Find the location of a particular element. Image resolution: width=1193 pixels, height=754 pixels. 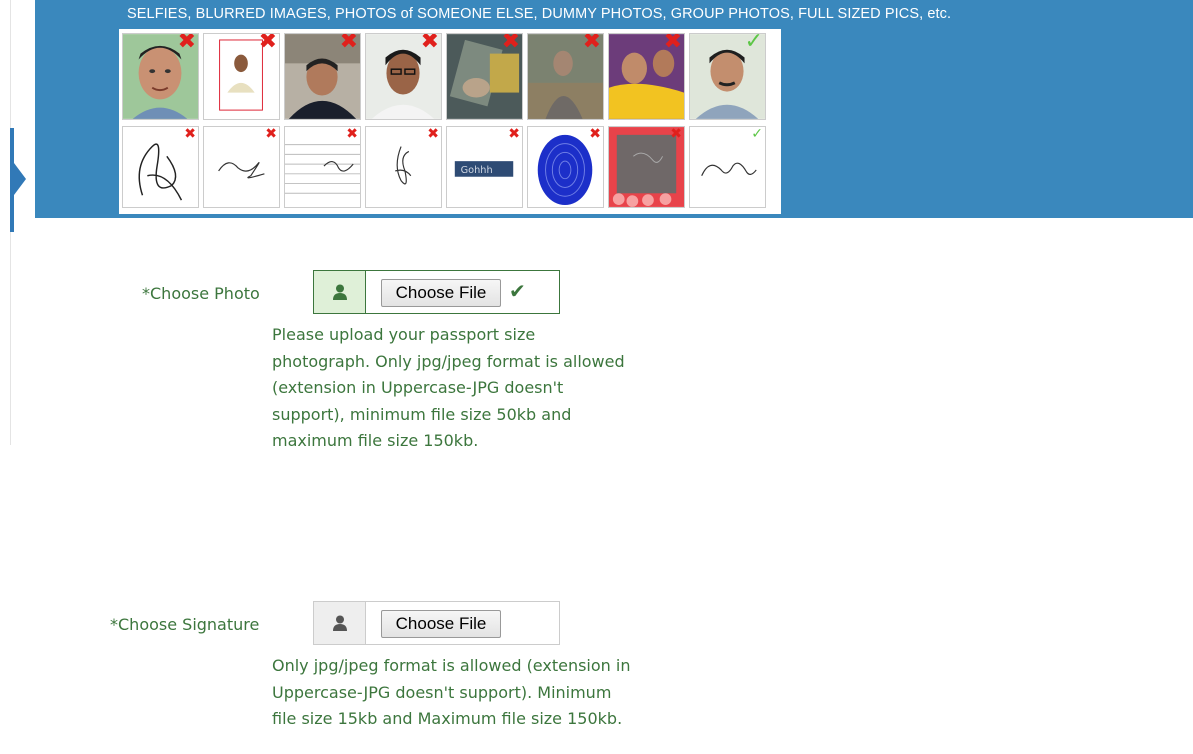

signature-upload-group: Choose File is located at coordinates (436, 623).